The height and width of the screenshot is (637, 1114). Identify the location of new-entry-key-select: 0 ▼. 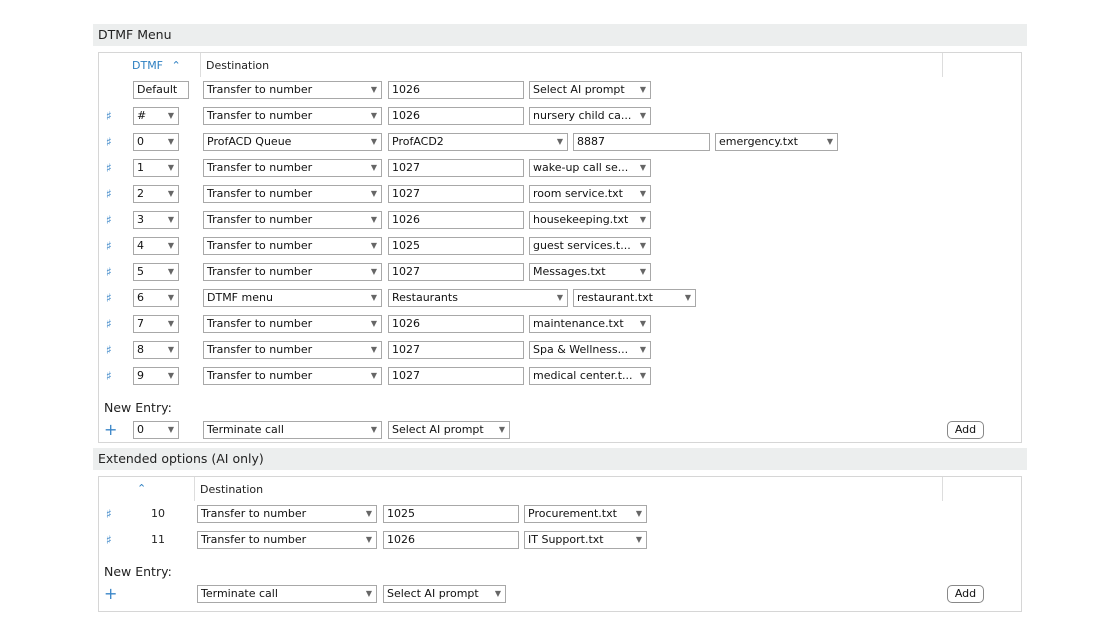
(156, 430).